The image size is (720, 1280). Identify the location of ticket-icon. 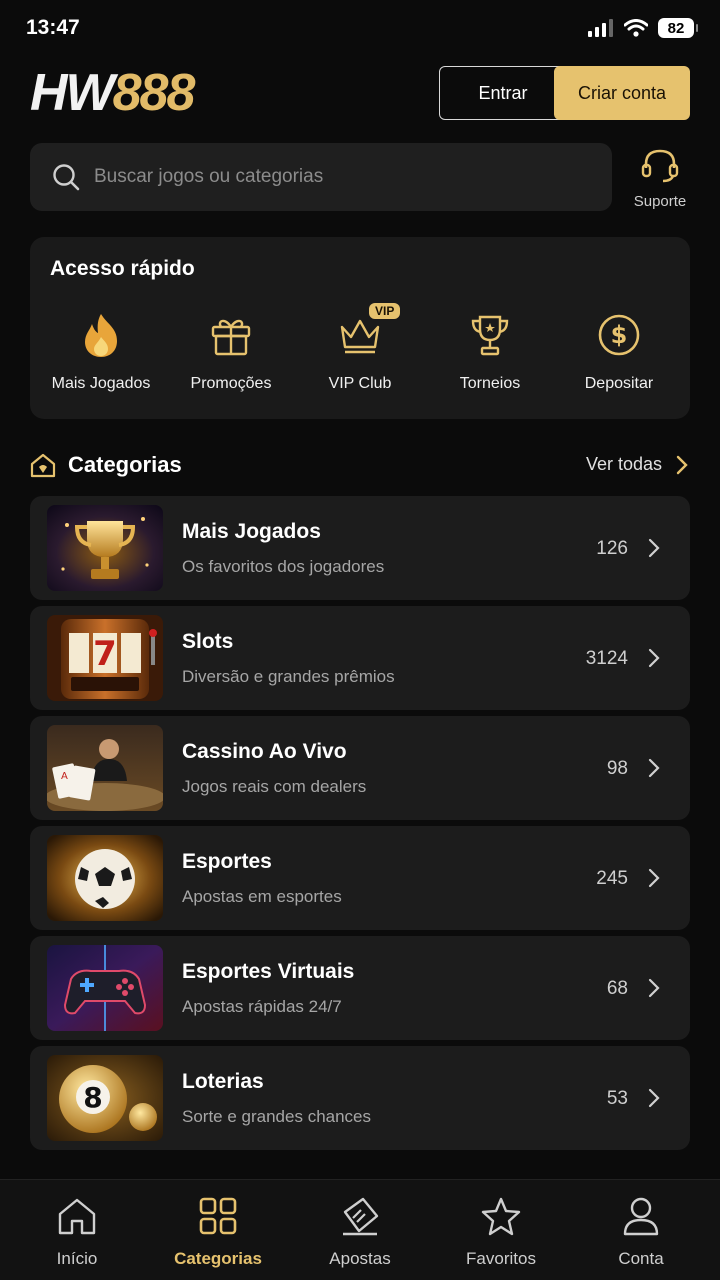
(361, 1216).